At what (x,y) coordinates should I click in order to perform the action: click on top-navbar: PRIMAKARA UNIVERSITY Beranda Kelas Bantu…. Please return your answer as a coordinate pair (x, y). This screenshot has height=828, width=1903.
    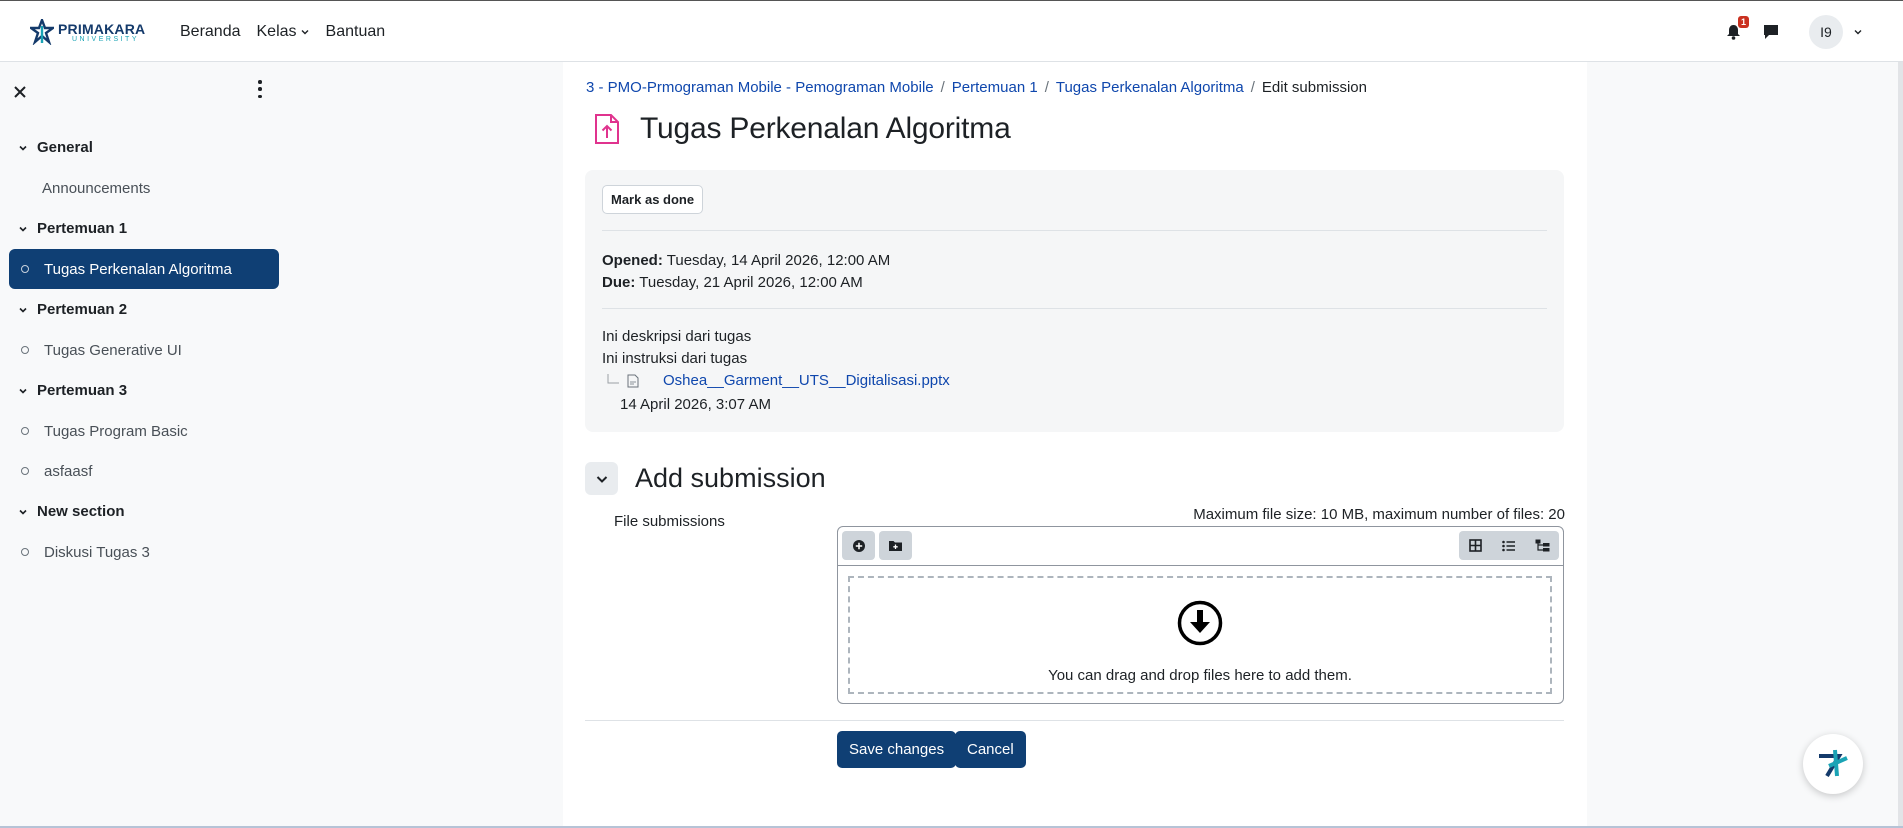
    Looking at the image, I should click on (951, 31).